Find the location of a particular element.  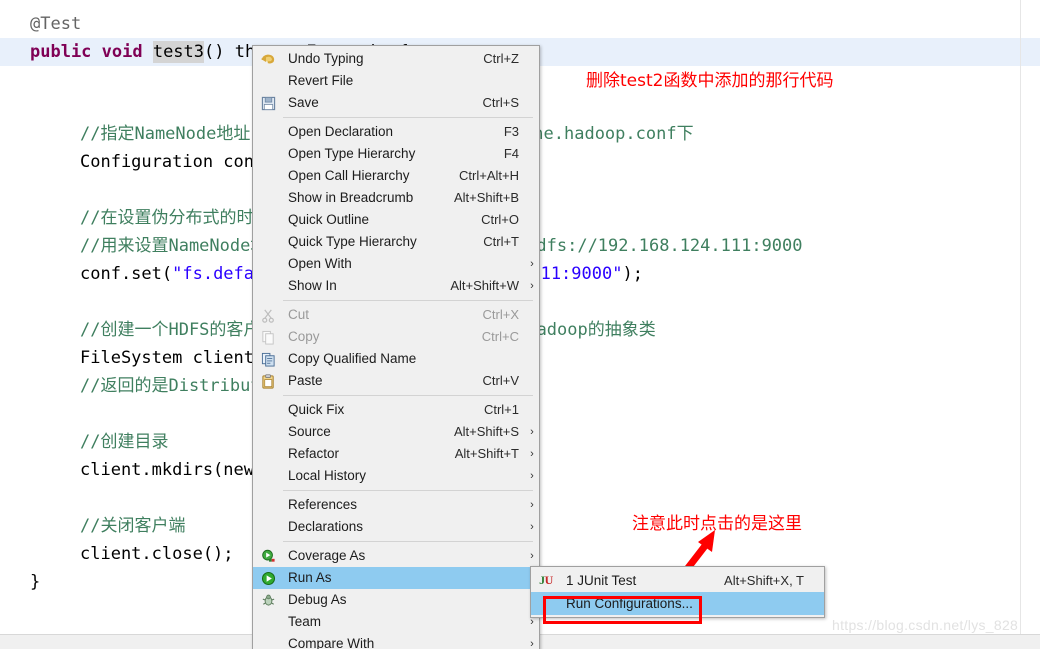

menu-item-shortcut: Ctrl+T is located at coordinates (501, 241).